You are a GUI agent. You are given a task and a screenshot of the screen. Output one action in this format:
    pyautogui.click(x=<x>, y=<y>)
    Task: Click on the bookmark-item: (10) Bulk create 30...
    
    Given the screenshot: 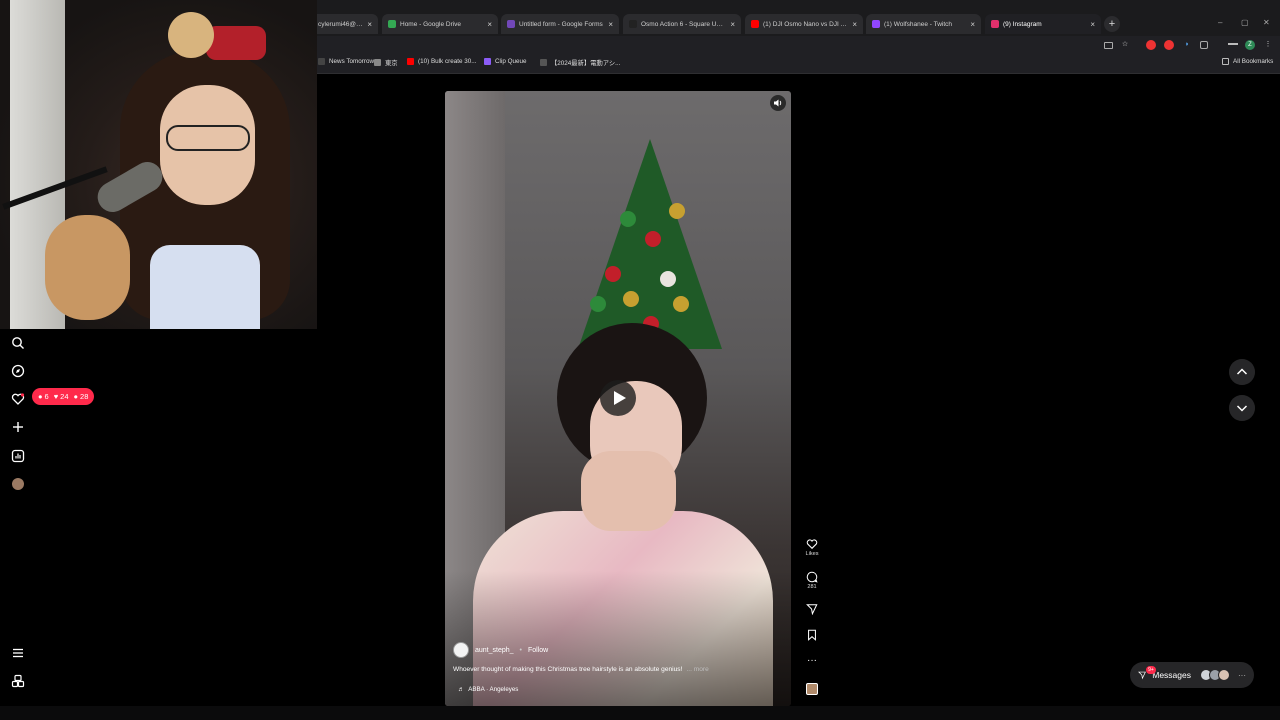 What is the action you would take?
    pyautogui.click(x=441, y=61)
    